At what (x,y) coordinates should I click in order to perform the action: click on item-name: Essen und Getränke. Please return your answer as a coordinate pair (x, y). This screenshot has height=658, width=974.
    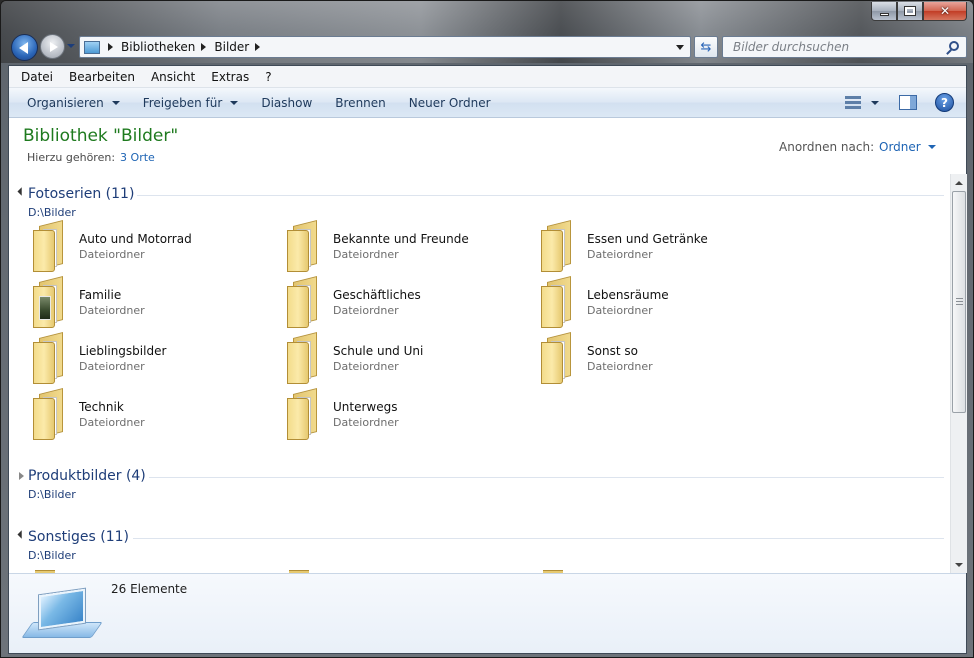
    Looking at the image, I should click on (647, 239).